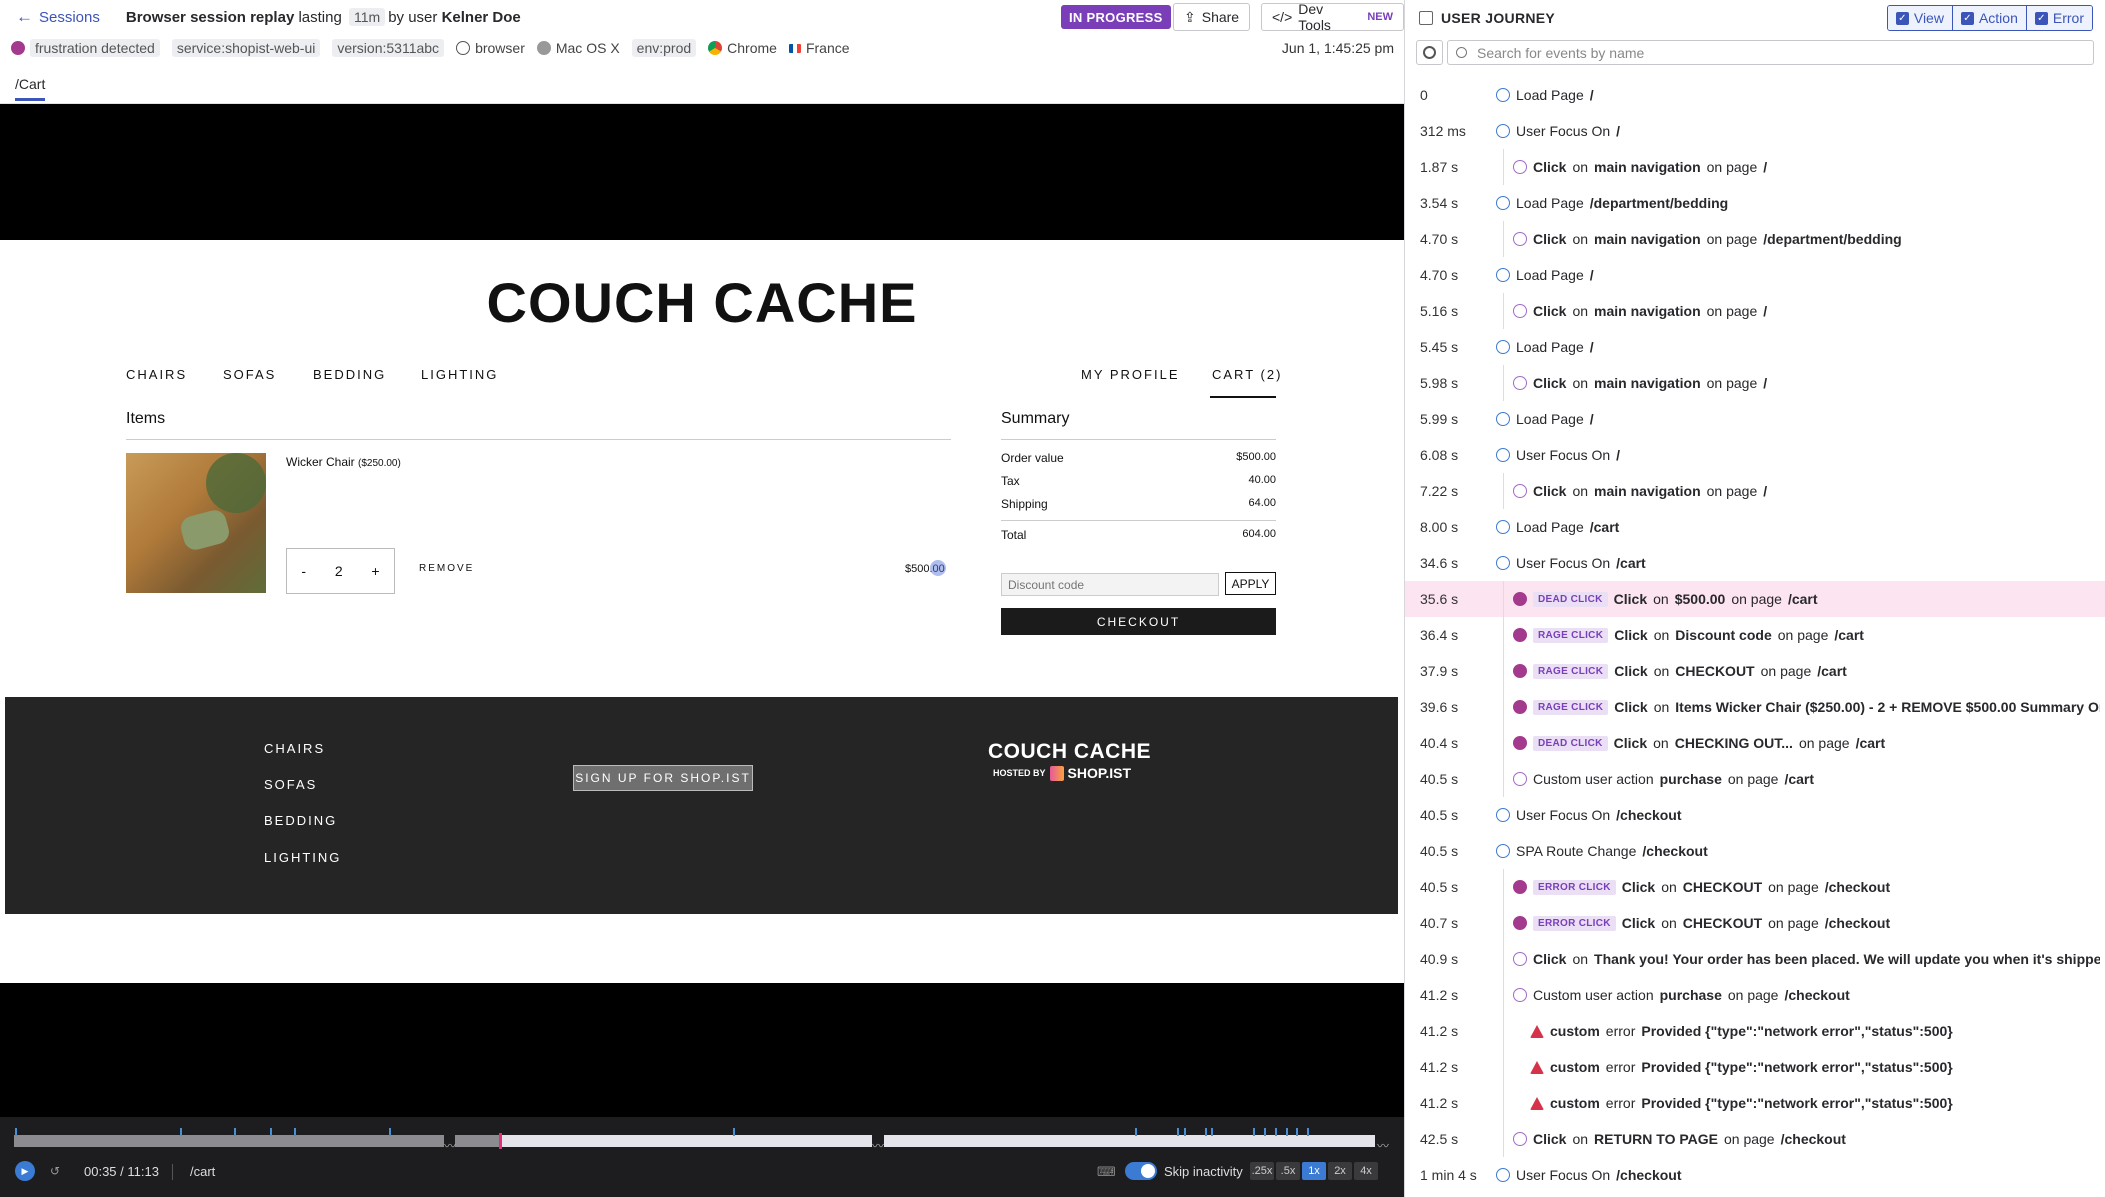  I want to click on shop-nav-bedding: BEDDING, so click(349, 374).